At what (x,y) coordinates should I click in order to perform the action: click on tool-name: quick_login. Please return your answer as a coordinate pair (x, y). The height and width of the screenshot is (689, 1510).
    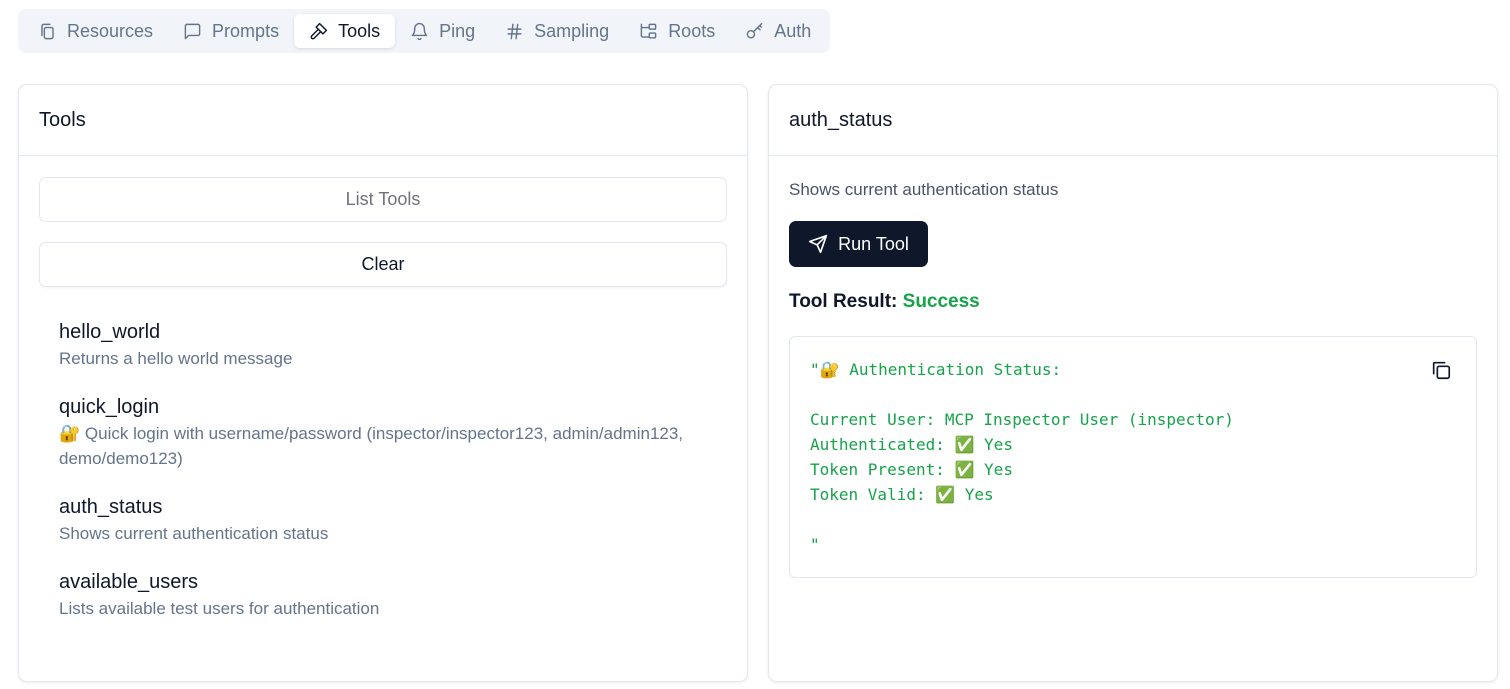
    Looking at the image, I should click on (109, 407).